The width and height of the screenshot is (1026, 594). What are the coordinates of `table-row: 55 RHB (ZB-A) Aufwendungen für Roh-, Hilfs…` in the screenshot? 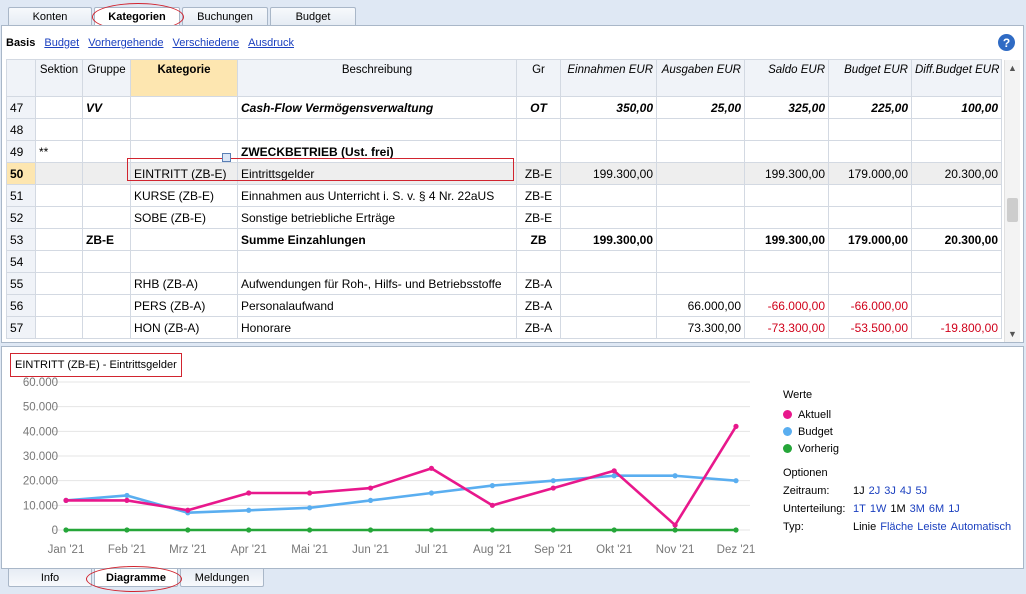 It's located at (504, 283).